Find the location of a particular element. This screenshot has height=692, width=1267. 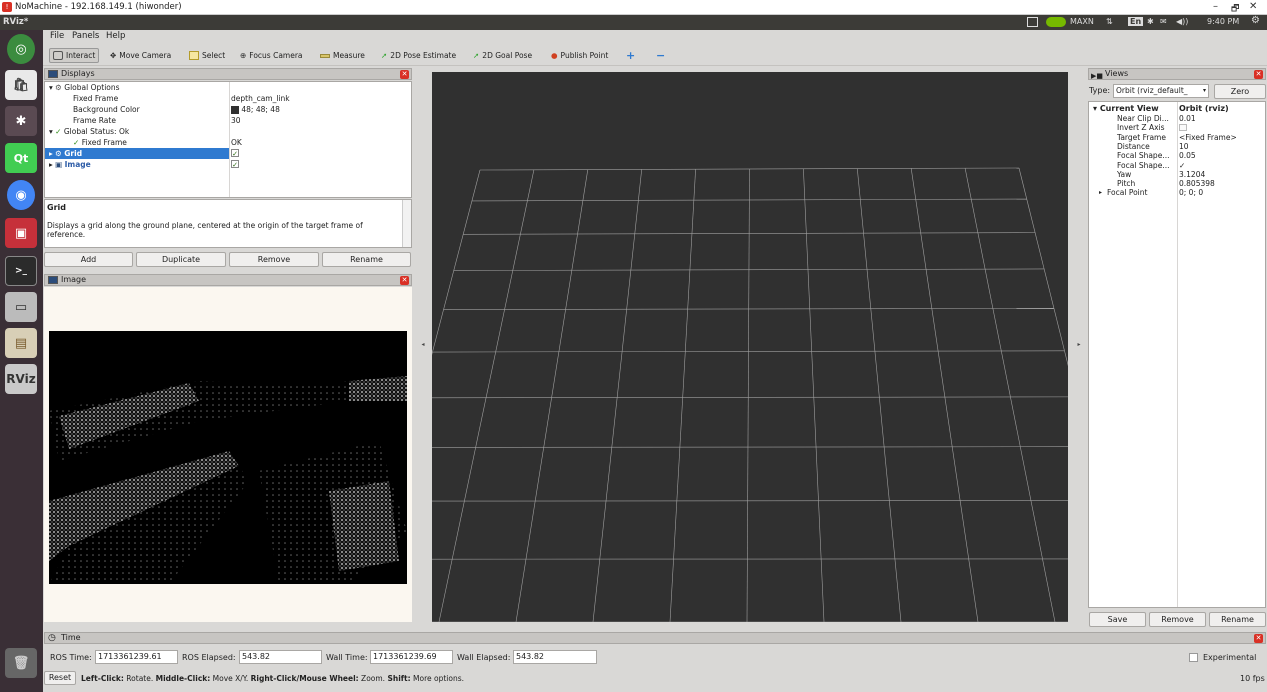

network-icon: ⇅ is located at coordinates (1109, 21).